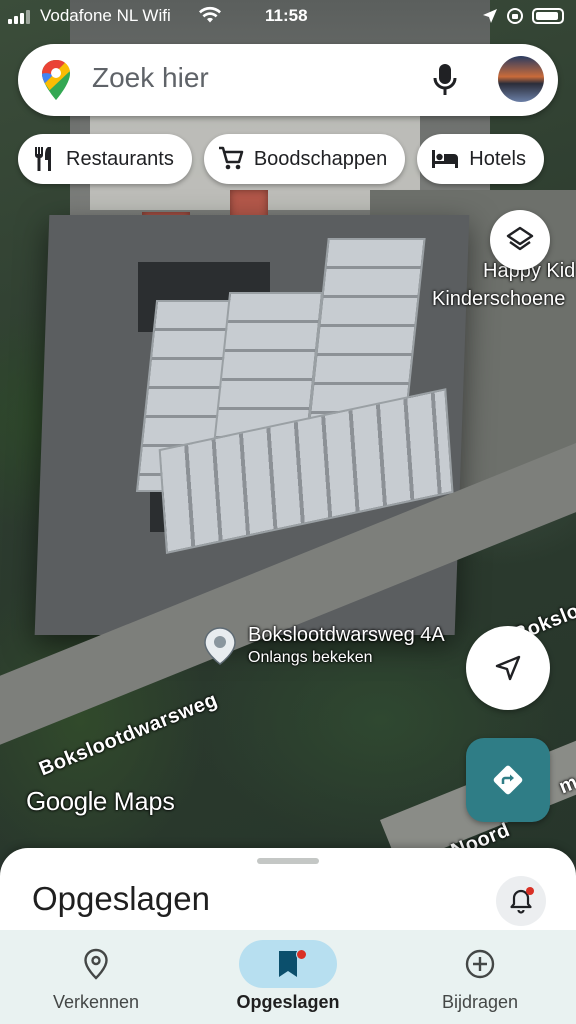  I want to click on chip-label: Hotels, so click(497, 158).